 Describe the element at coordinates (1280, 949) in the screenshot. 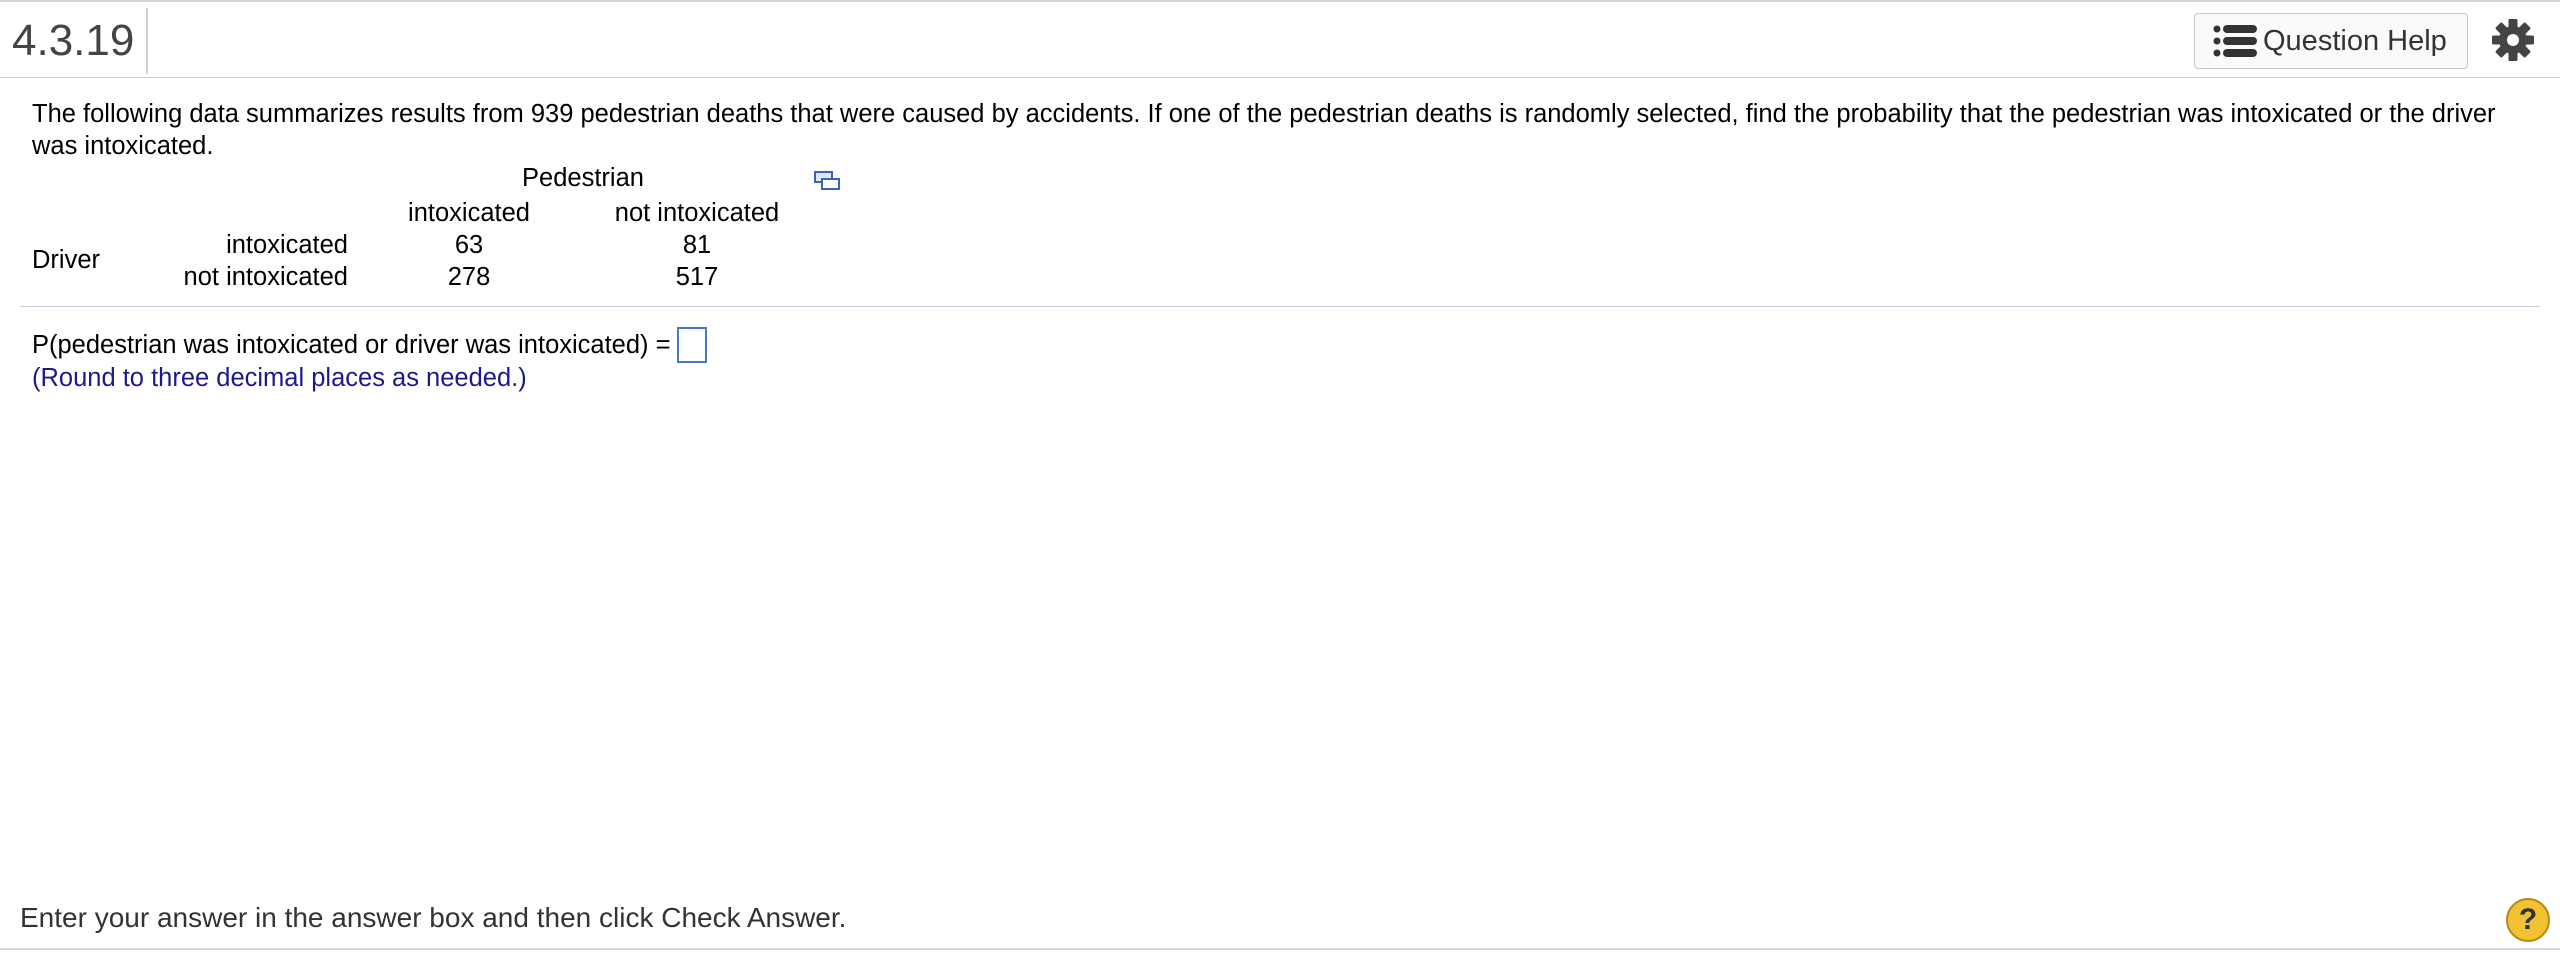

I see `bottom-border` at that location.